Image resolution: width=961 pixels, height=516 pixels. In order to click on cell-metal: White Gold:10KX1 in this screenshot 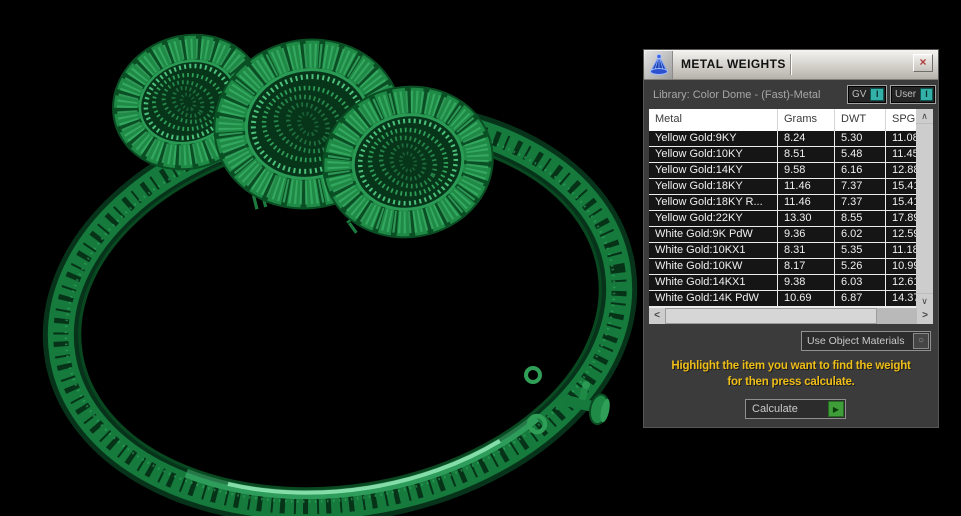, I will do `click(713, 251)`.